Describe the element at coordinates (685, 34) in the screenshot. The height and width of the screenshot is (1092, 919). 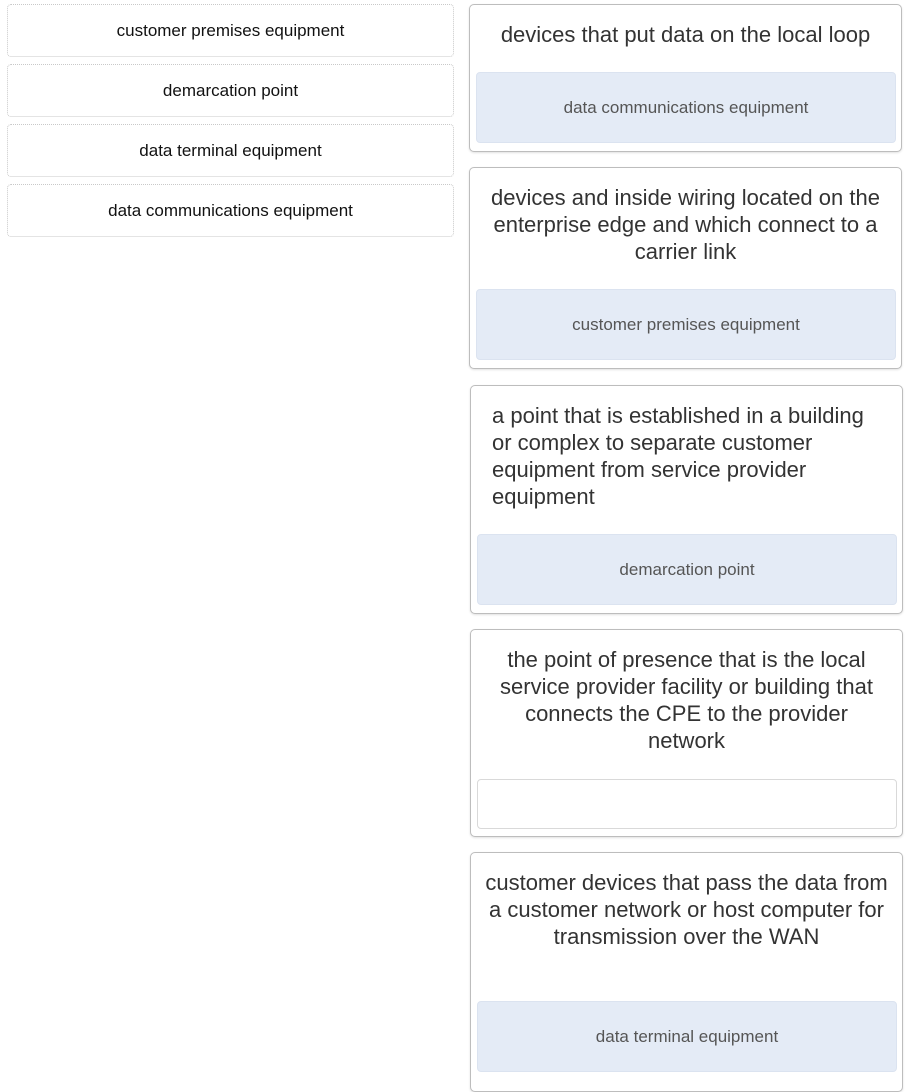
I see `target-description: devices that put data on the local loop` at that location.